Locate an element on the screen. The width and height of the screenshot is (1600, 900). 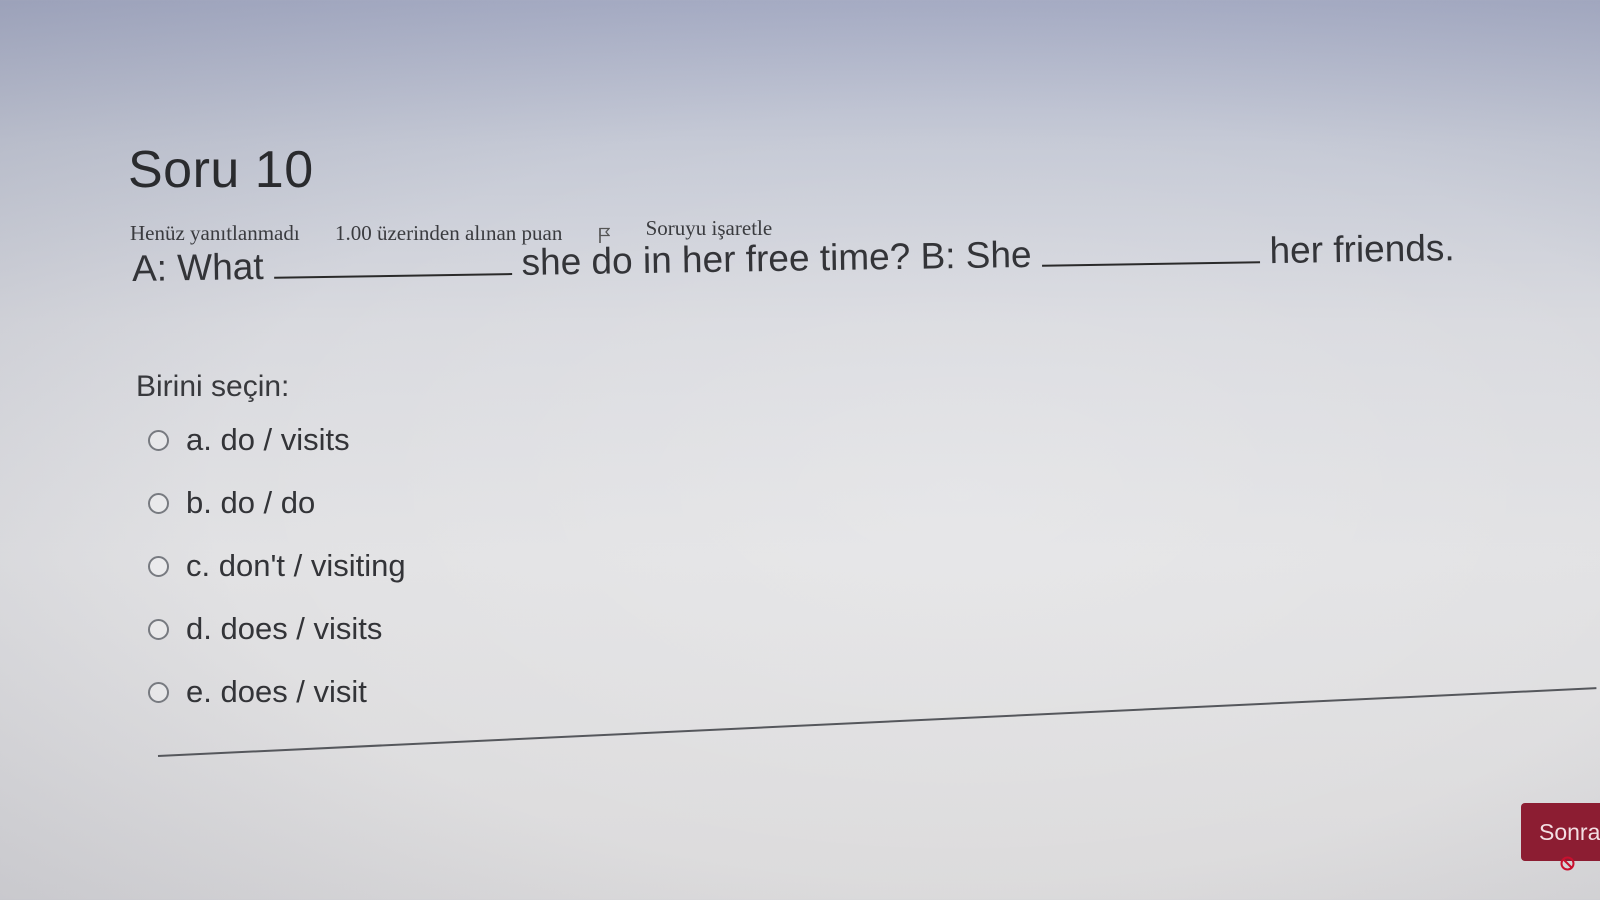
next-page-label: Sonra is located at coordinates (1569, 831).